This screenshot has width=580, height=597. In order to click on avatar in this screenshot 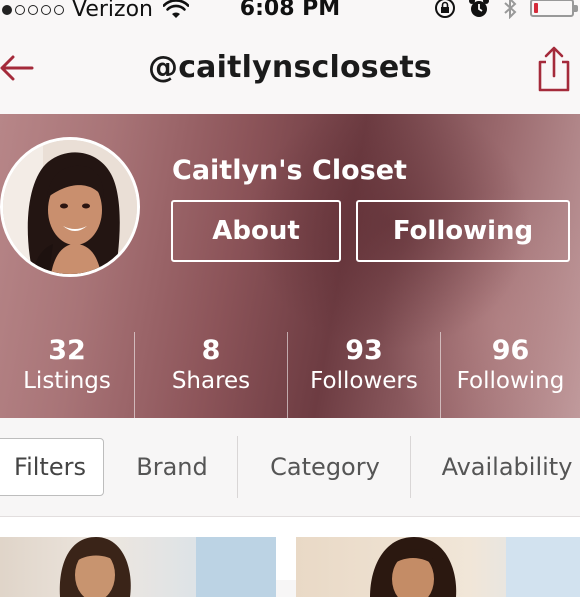, I will do `click(70, 207)`.